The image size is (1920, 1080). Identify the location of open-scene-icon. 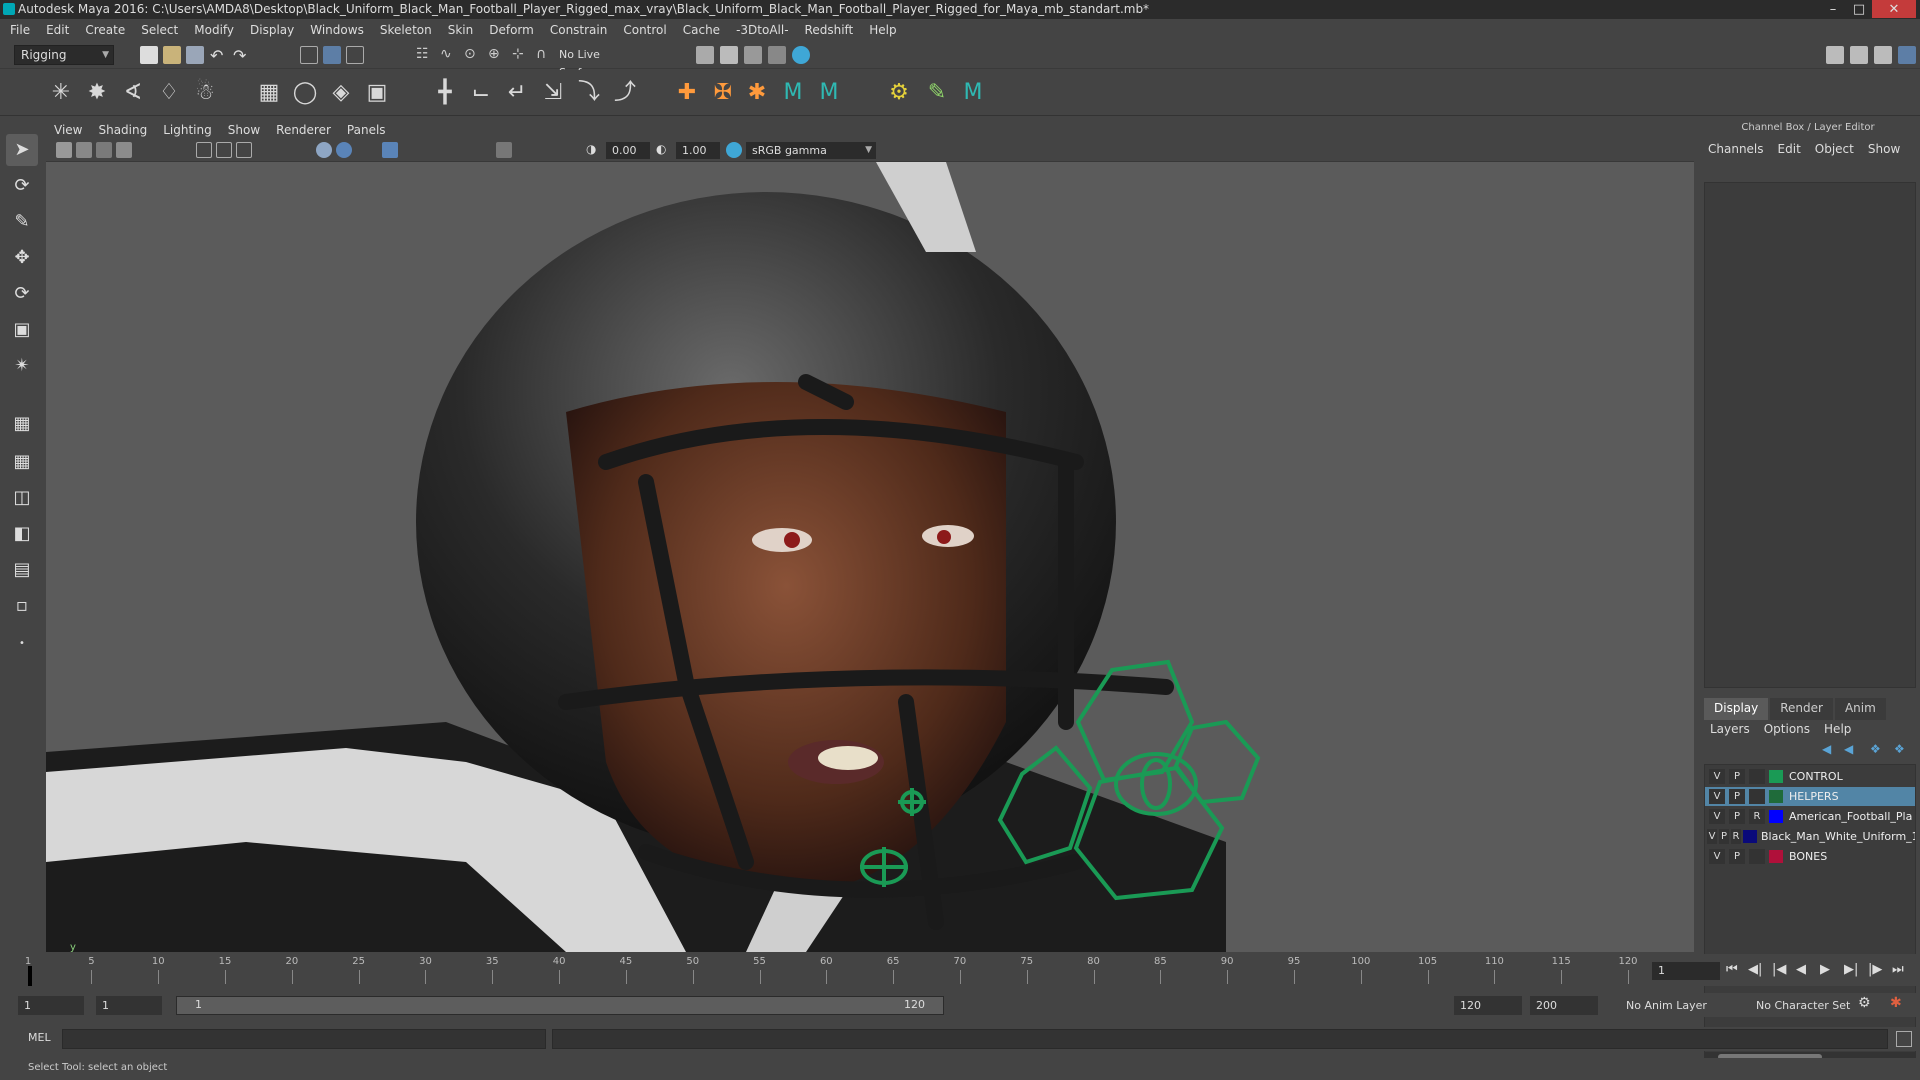
(172, 55).